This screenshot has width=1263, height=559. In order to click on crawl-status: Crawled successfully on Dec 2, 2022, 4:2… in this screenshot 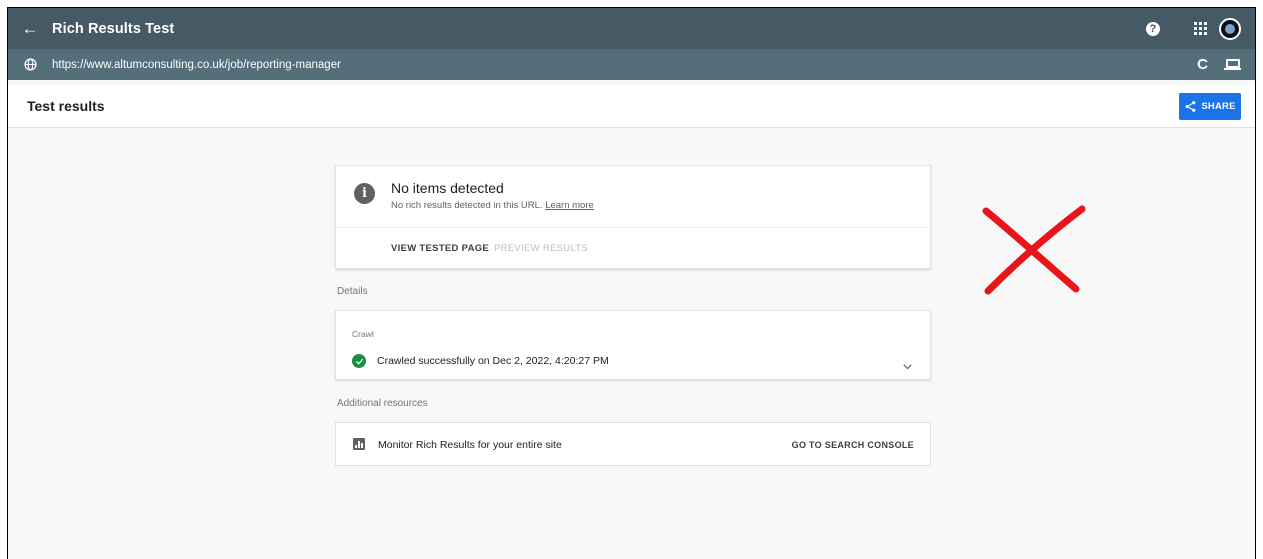, I will do `click(493, 361)`.